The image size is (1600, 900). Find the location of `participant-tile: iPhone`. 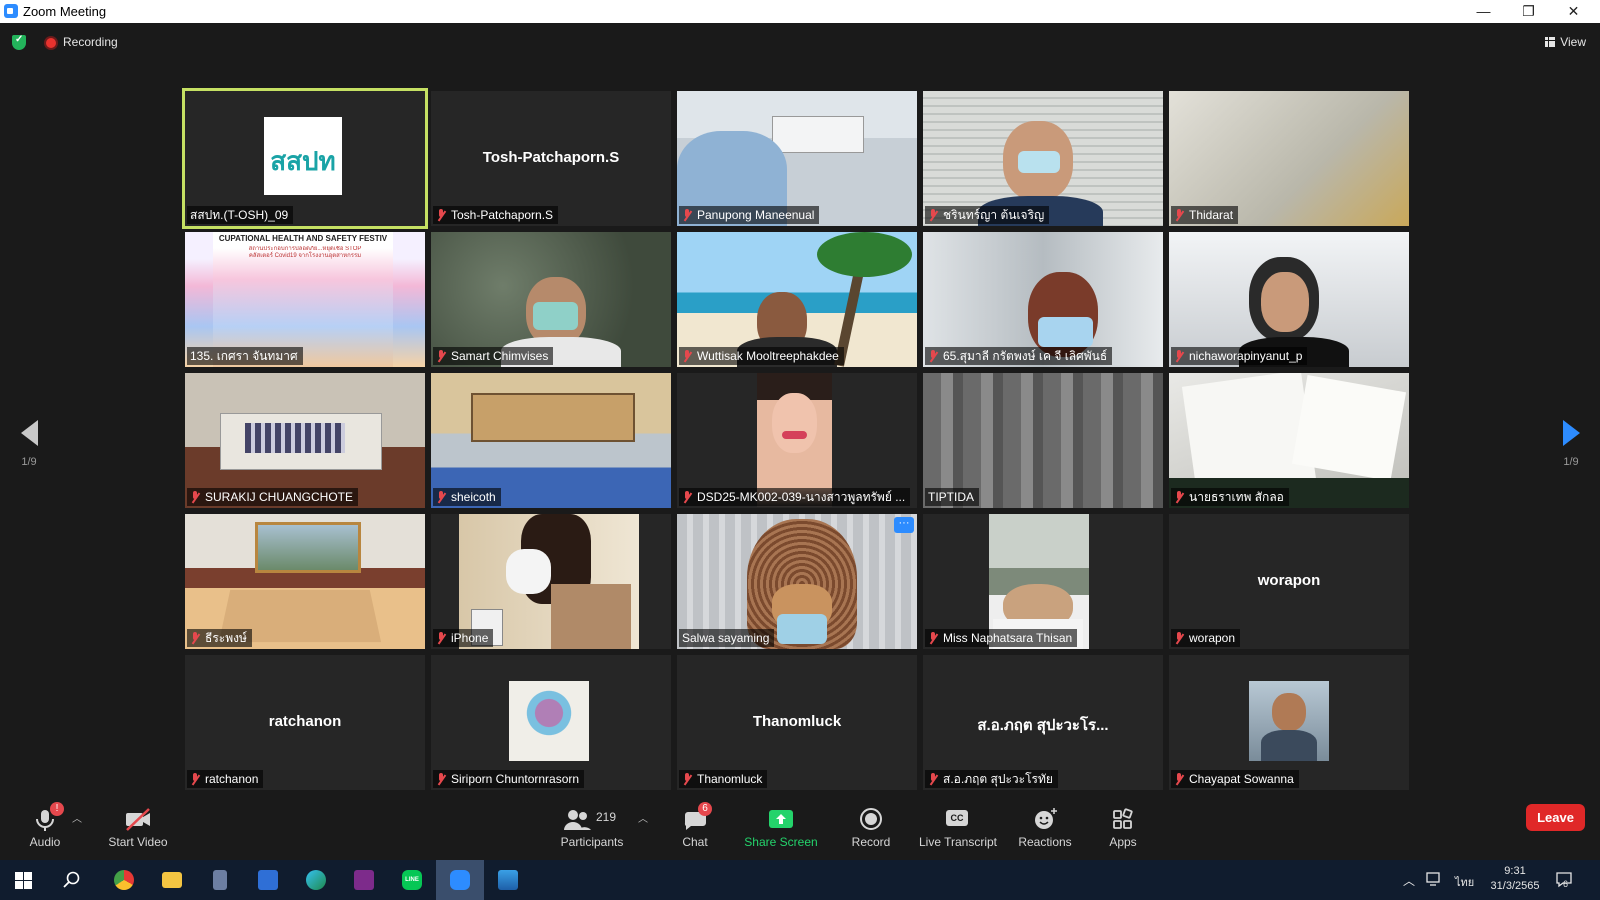

participant-tile: iPhone is located at coordinates (551, 581).